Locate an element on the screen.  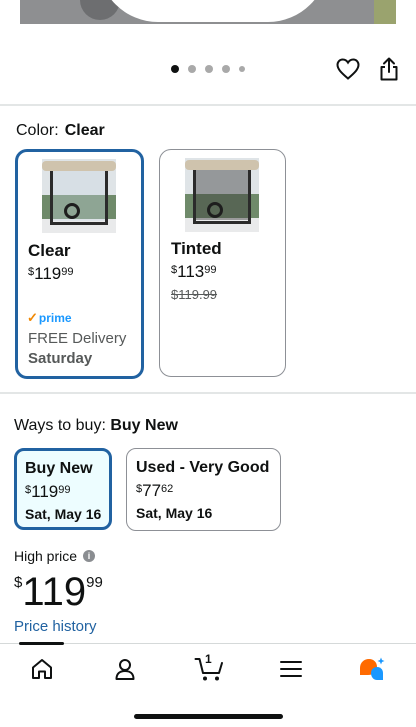
clear-swatch-image is located at coordinates (79, 196).